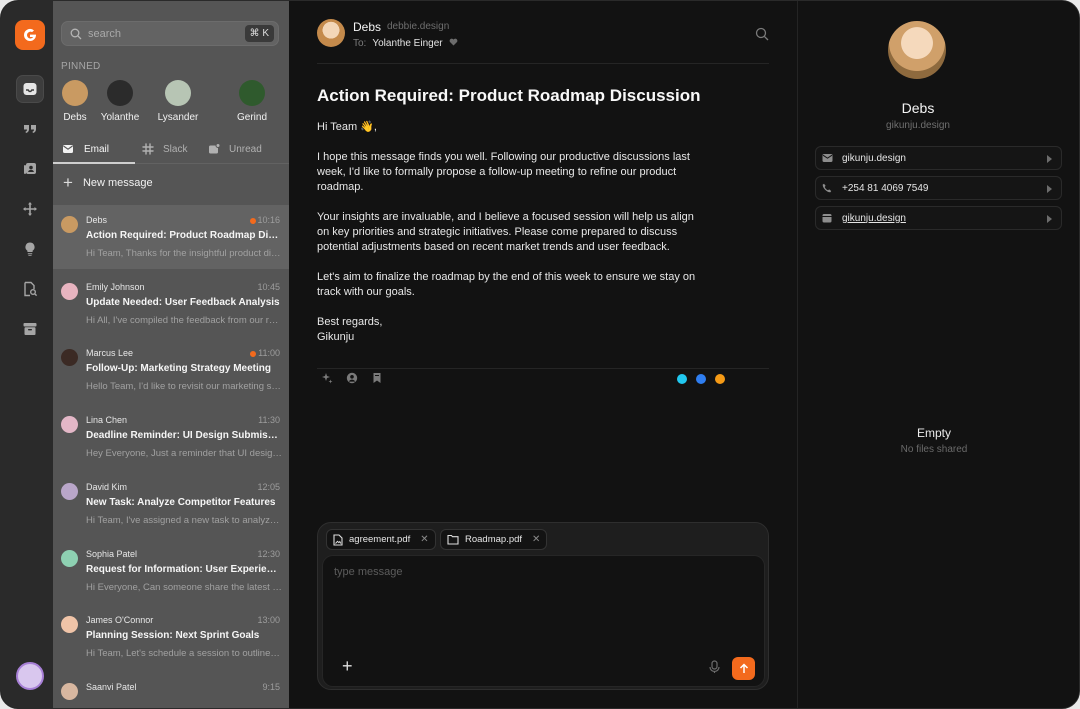  I want to click on email-signature: Gikunju, so click(336, 337).